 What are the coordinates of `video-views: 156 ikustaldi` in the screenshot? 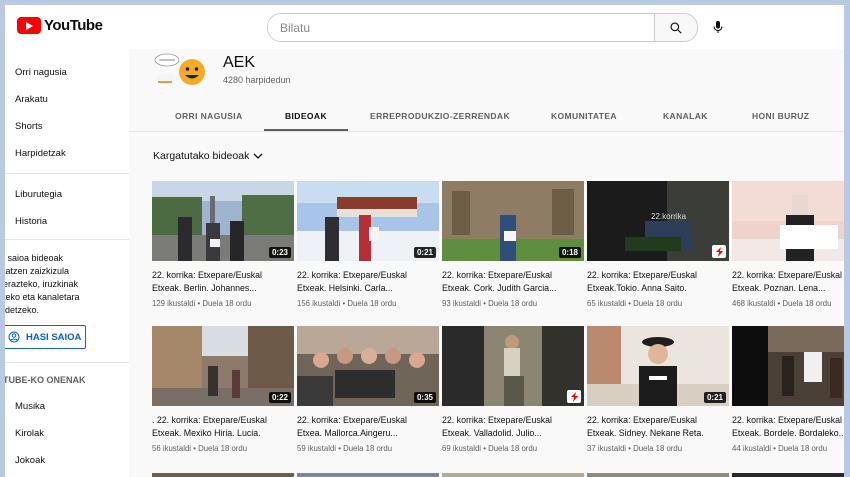 It's located at (319, 303).